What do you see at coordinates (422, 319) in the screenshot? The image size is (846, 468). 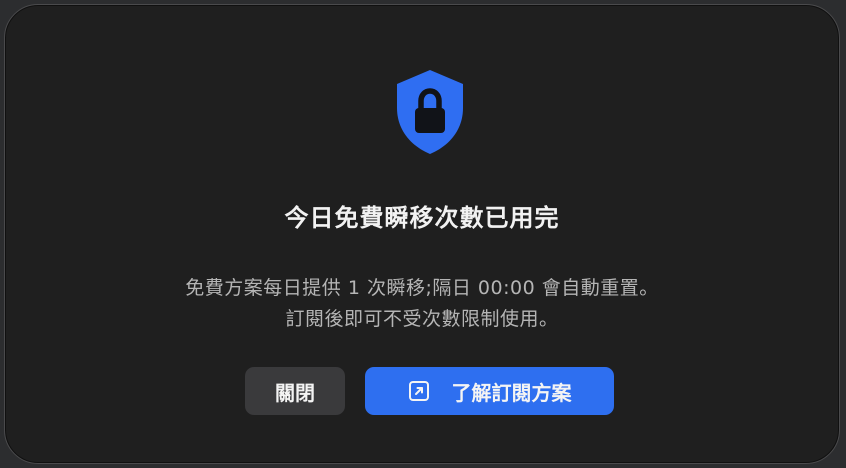 I see `dialog-message-line-2: 訂閱後即可不受次數限制使用。` at bounding box center [422, 319].